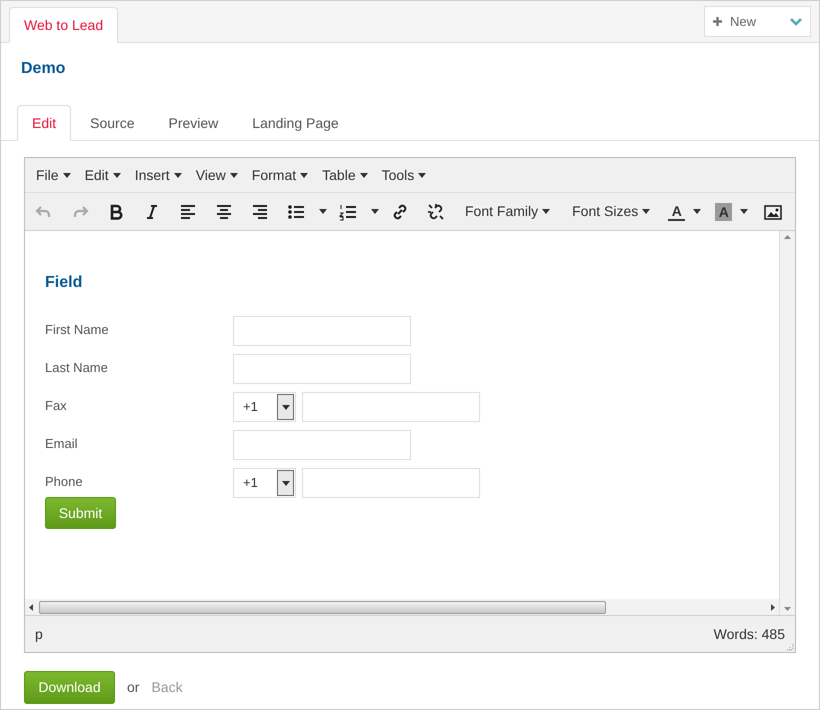  Describe the element at coordinates (611, 212) in the screenshot. I see `font-dropdown: Font Sizes` at that location.